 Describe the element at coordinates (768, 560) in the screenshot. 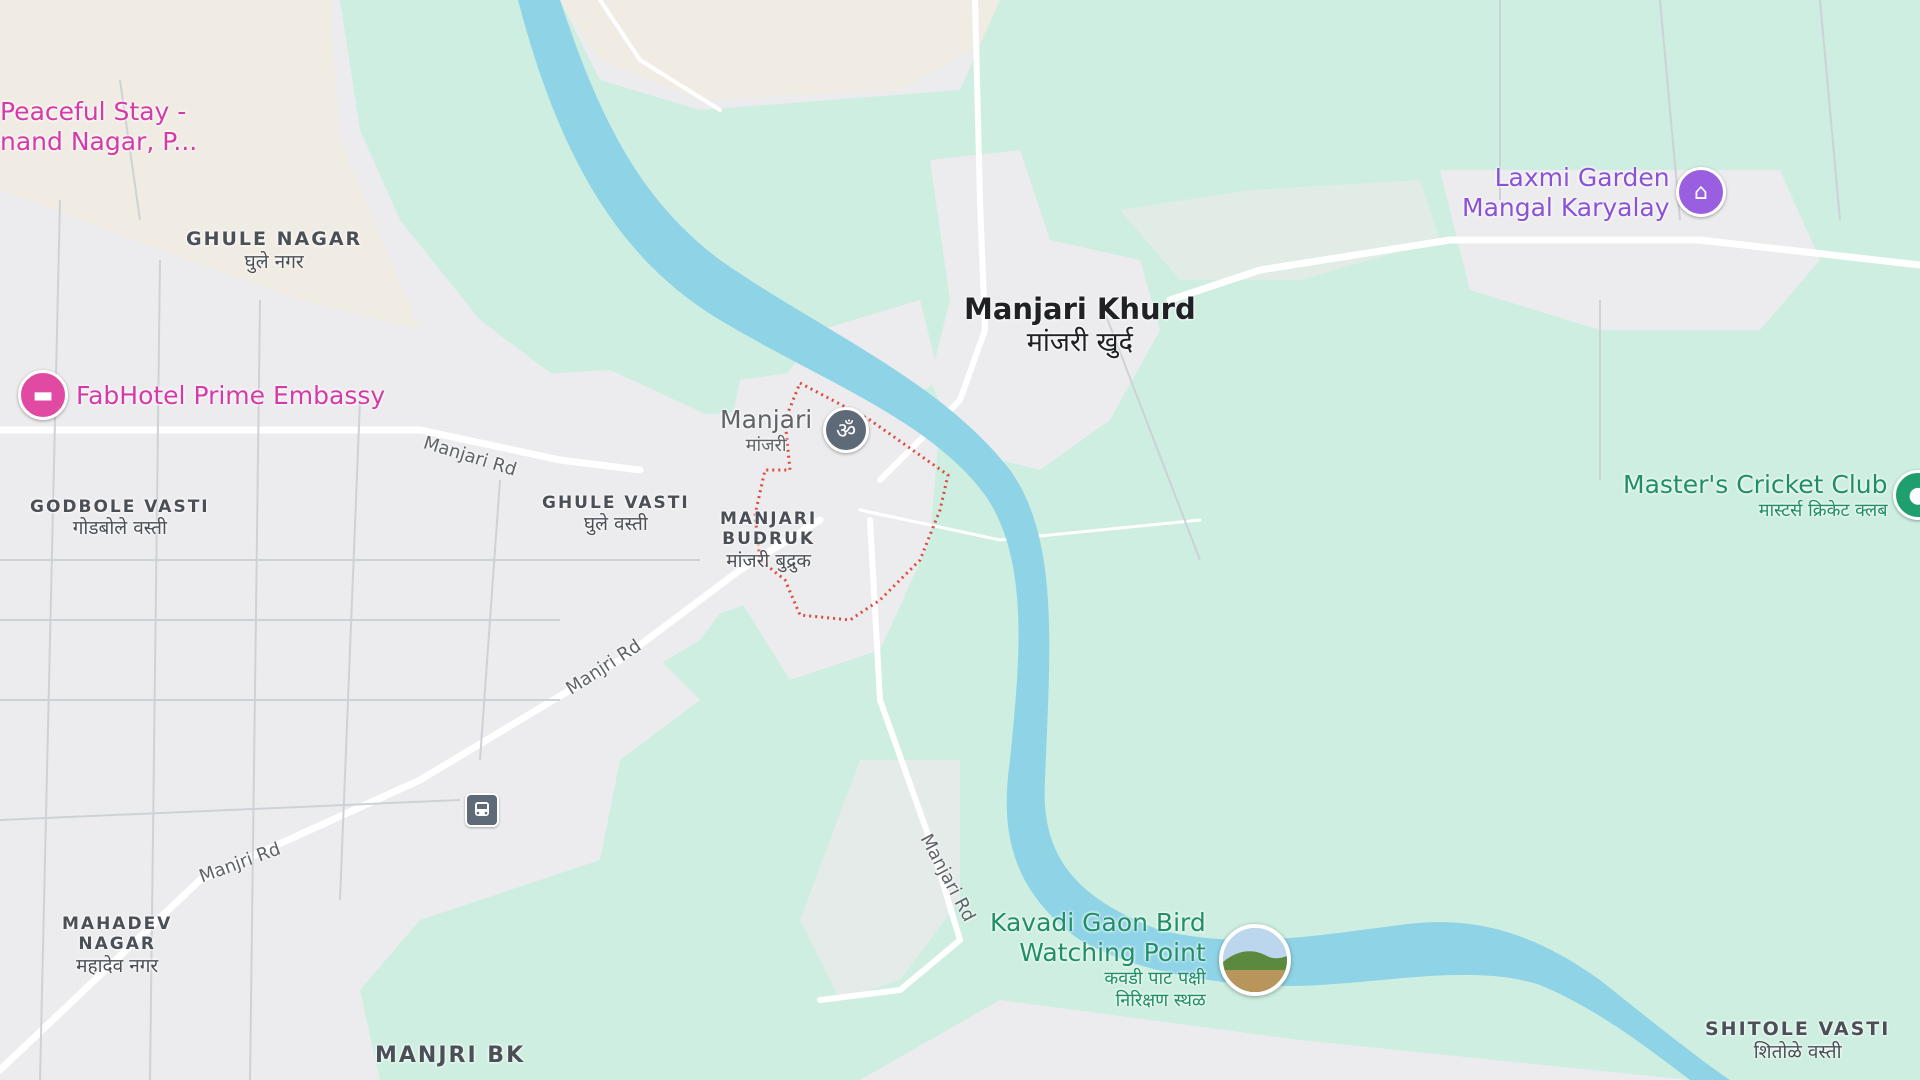

I see `area-name-local: मांजरी बुद्रुक` at that location.